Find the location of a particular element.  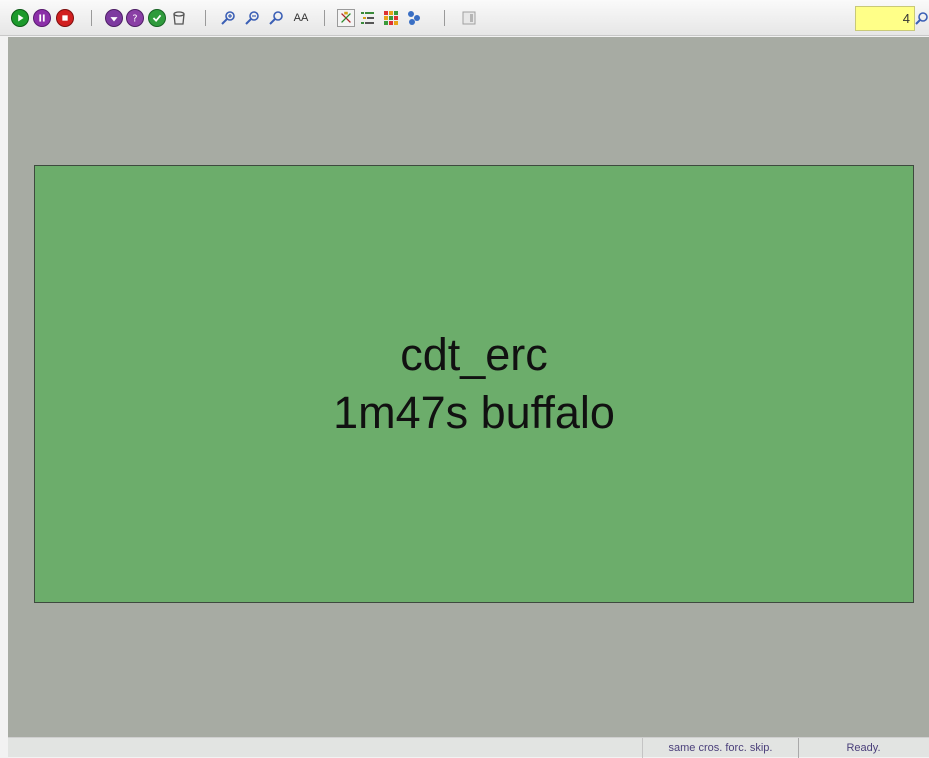

zoom-level-value: 4 is located at coordinates (906, 18).